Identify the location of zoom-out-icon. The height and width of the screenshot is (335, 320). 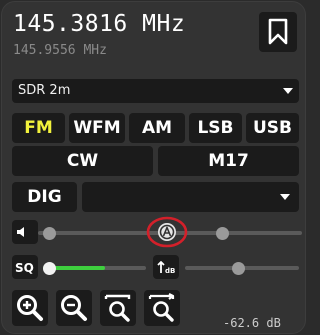
(74, 308).